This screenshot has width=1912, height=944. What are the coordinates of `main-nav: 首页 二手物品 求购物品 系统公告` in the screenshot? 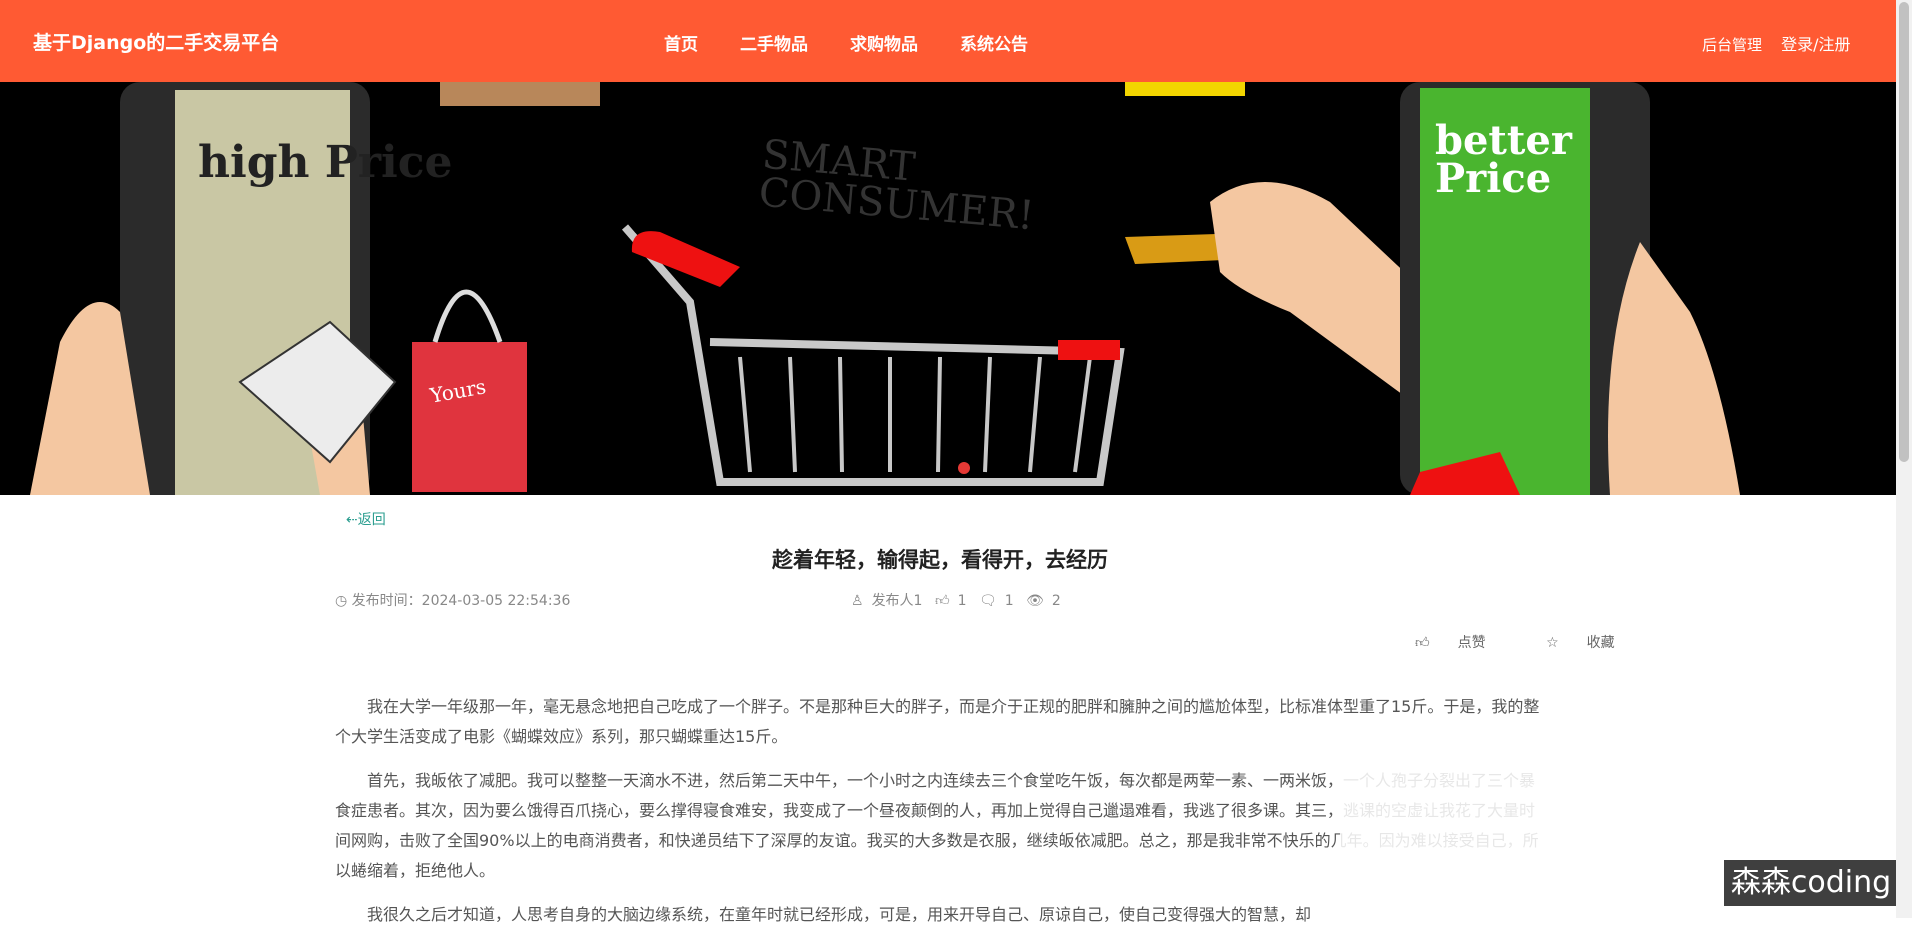 It's located at (867, 42).